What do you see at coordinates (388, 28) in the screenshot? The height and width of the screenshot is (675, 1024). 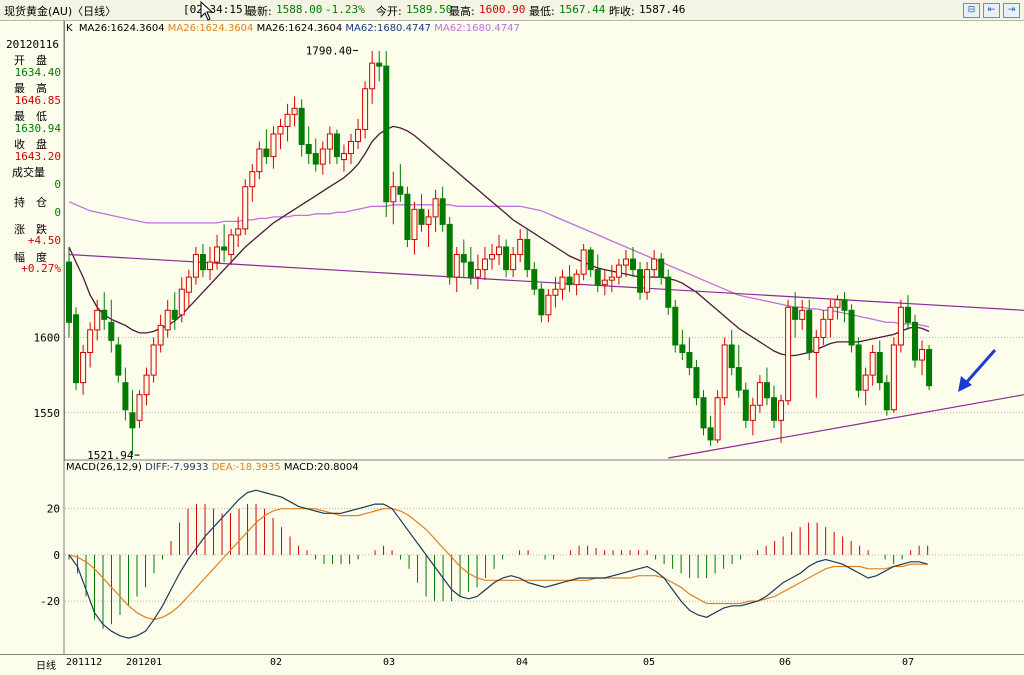 I see `ma62-legend-a: MA62:1680.4747` at bounding box center [388, 28].